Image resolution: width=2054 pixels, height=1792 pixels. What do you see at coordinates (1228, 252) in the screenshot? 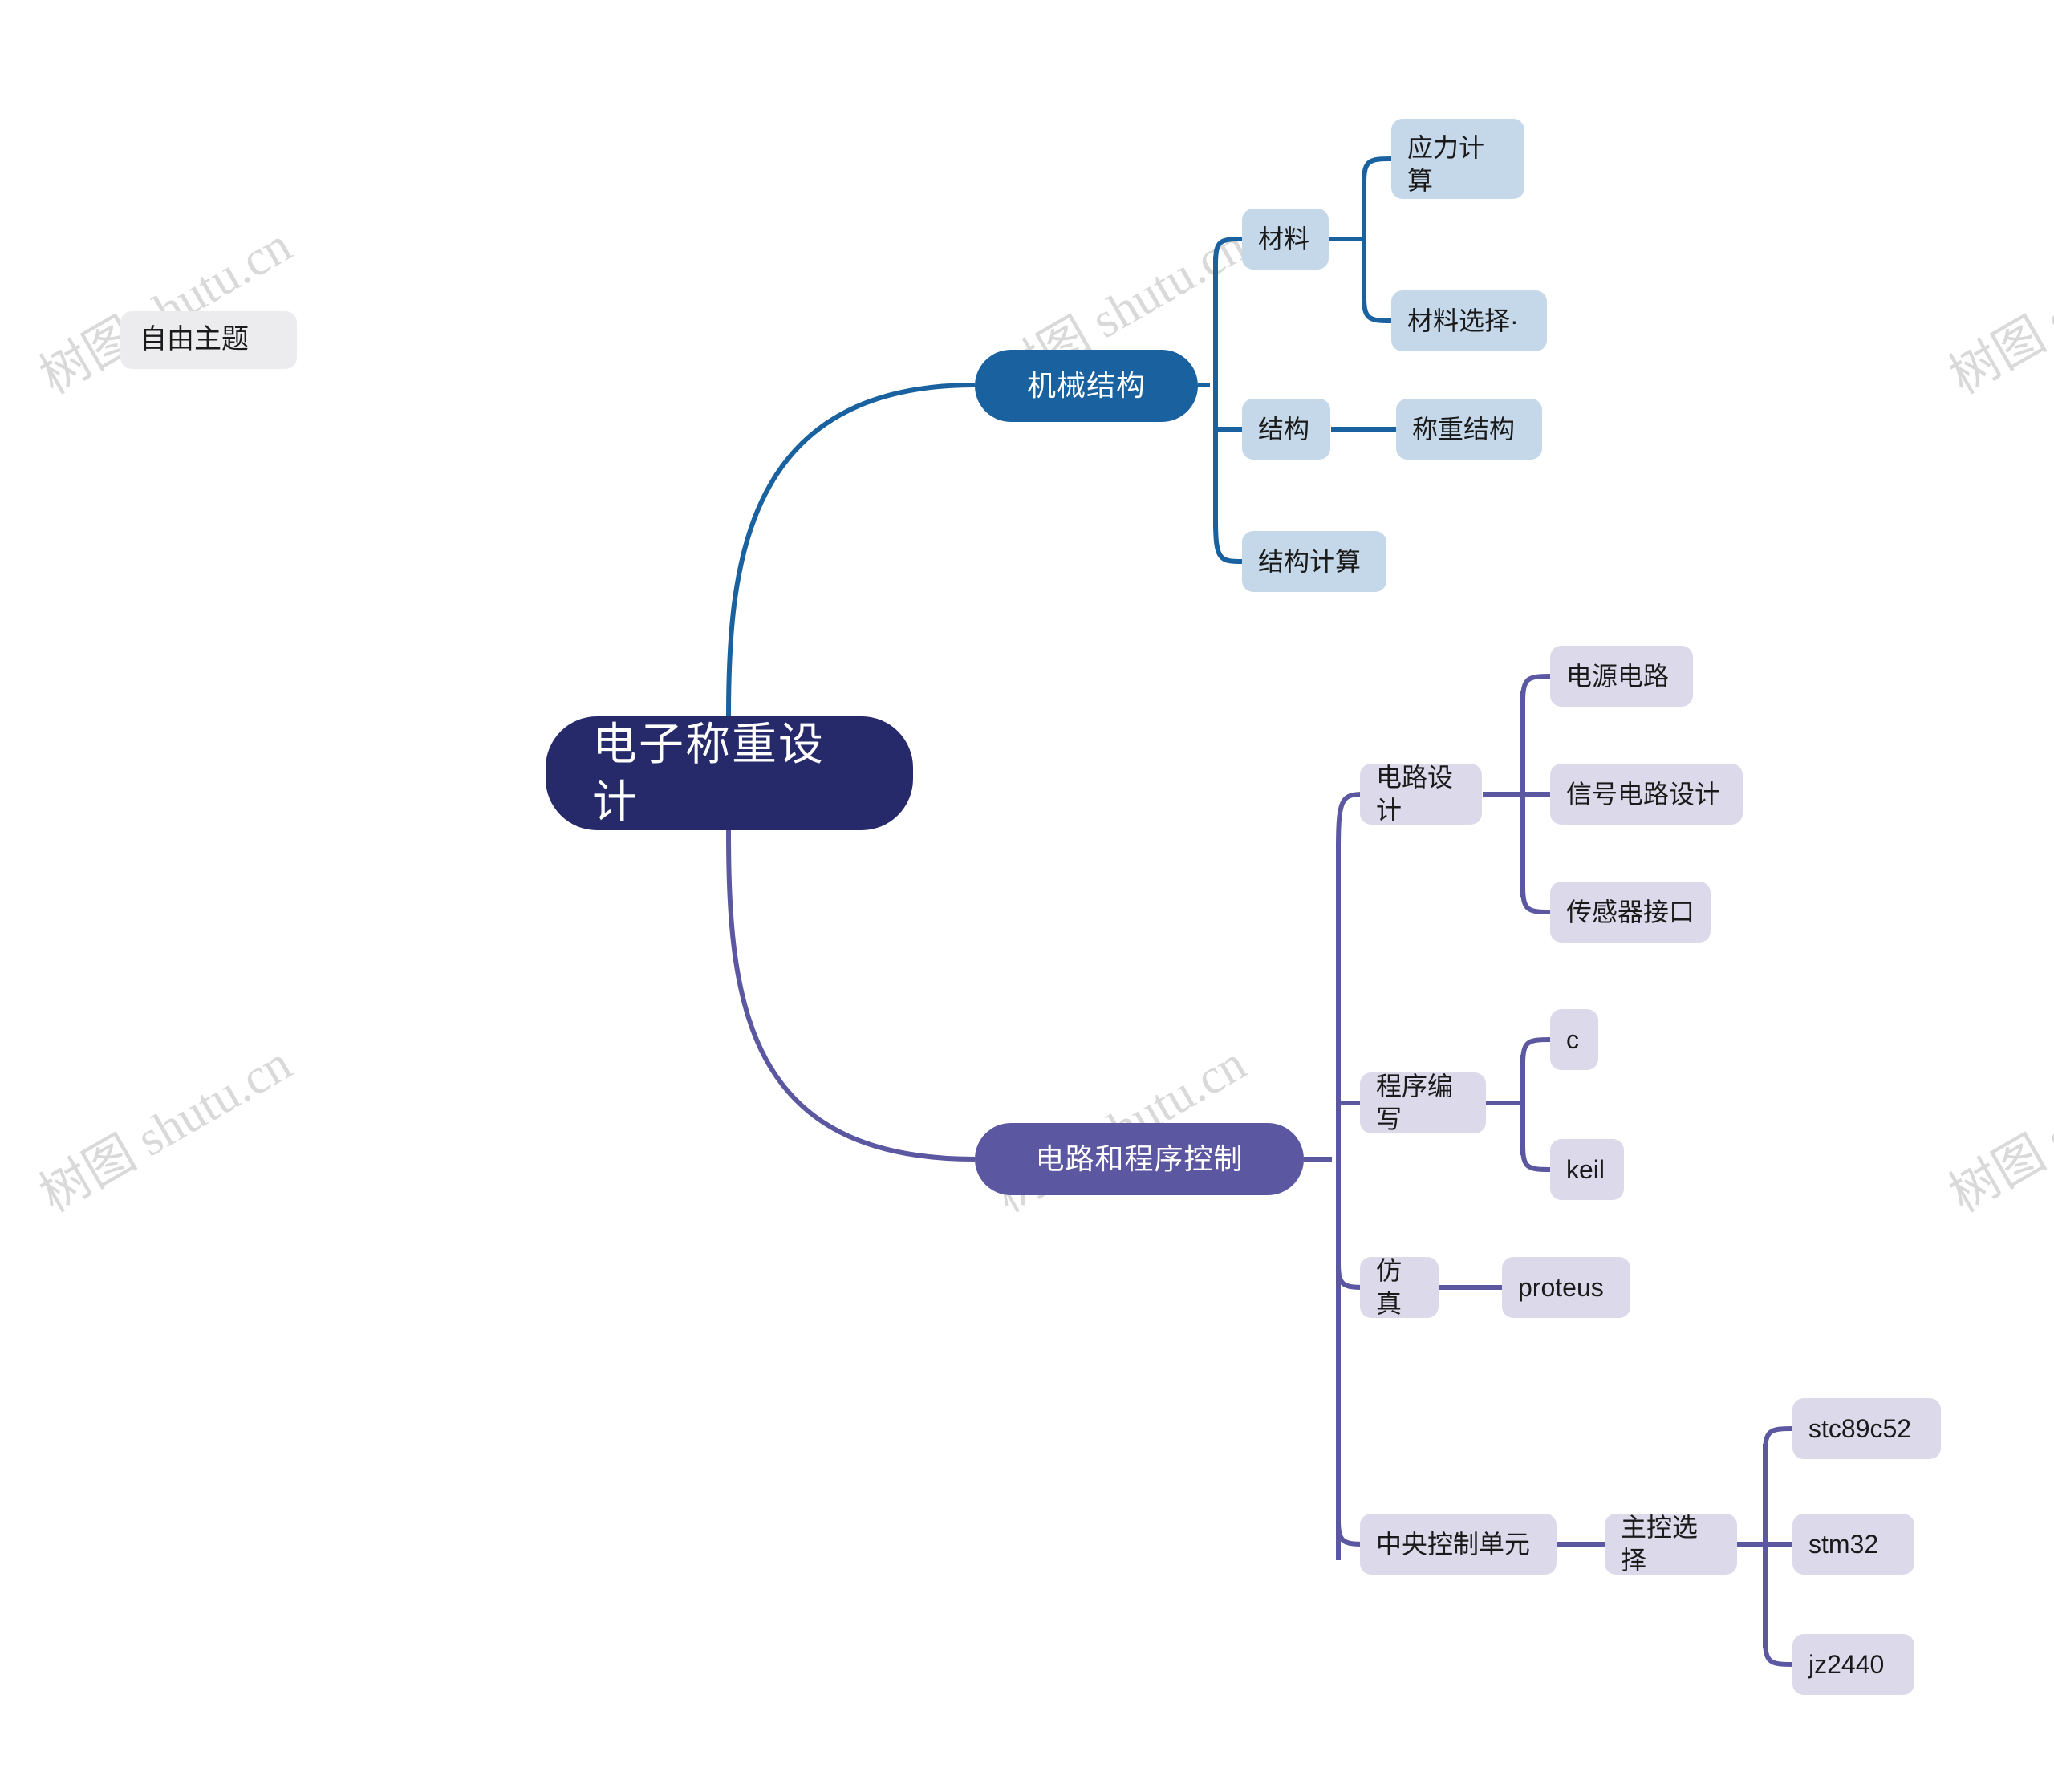
I see `link-mechanical-material` at bounding box center [1228, 252].